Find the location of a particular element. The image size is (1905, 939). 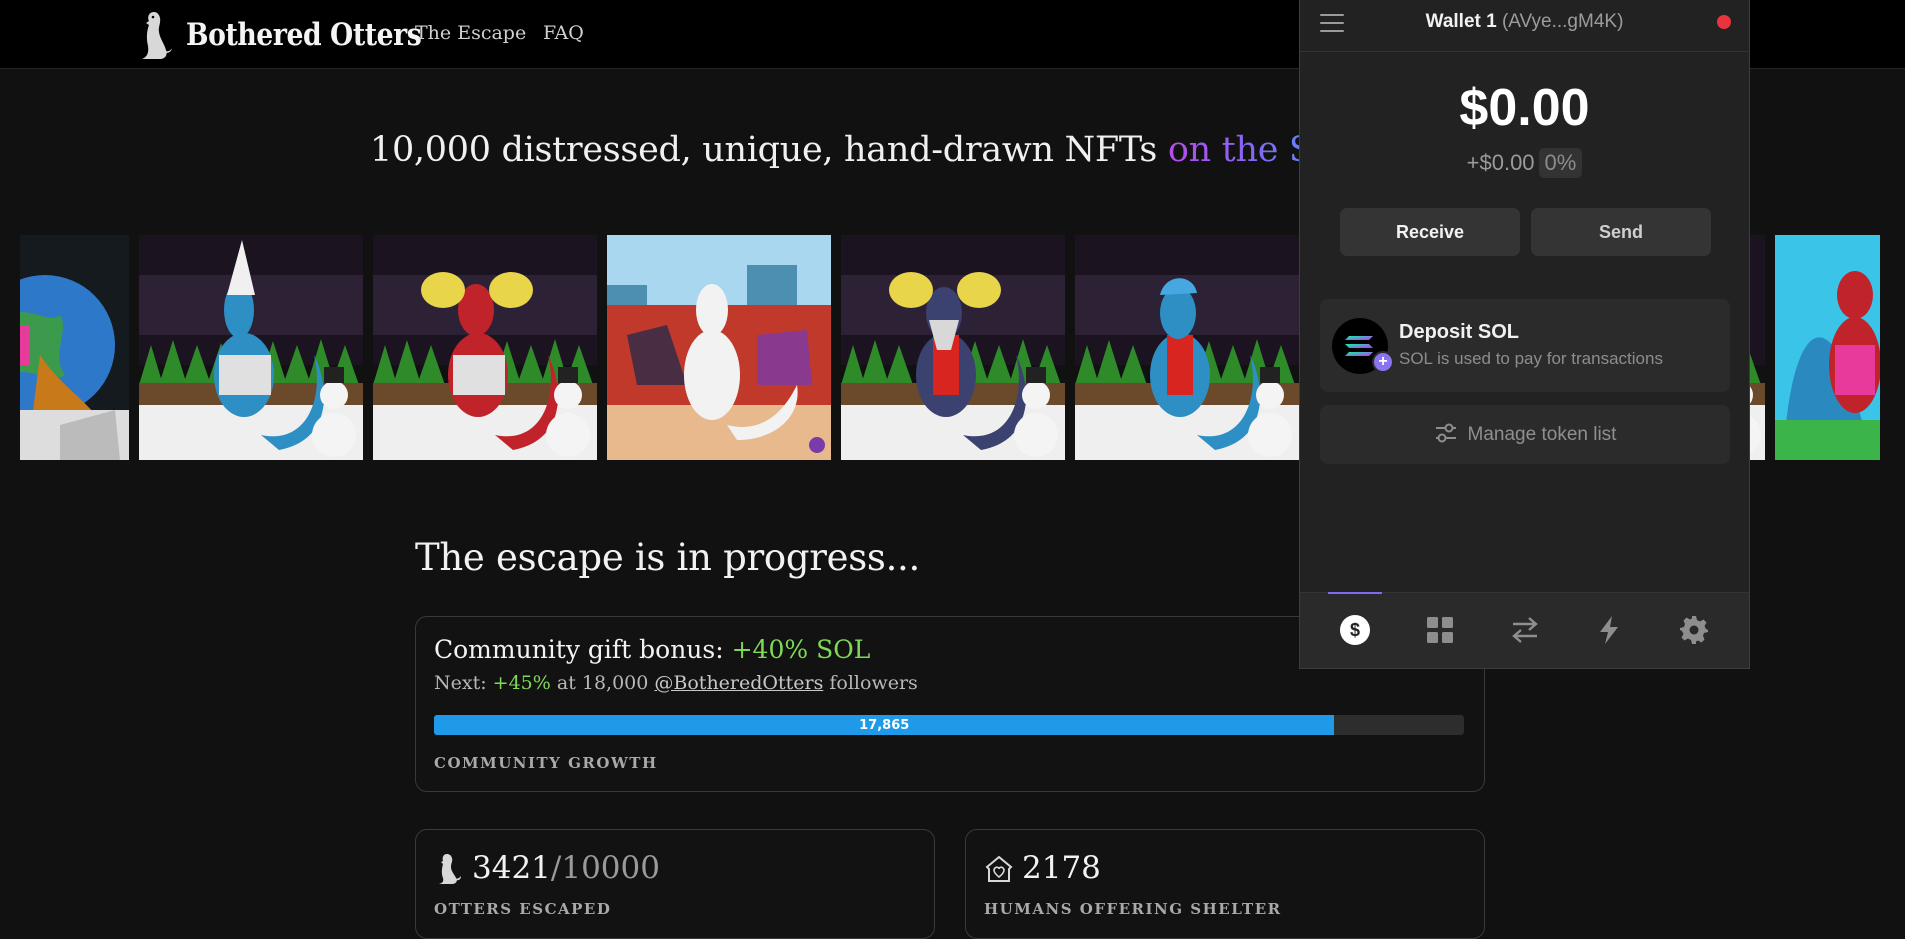

tab-collectibles is located at coordinates (1440, 630).